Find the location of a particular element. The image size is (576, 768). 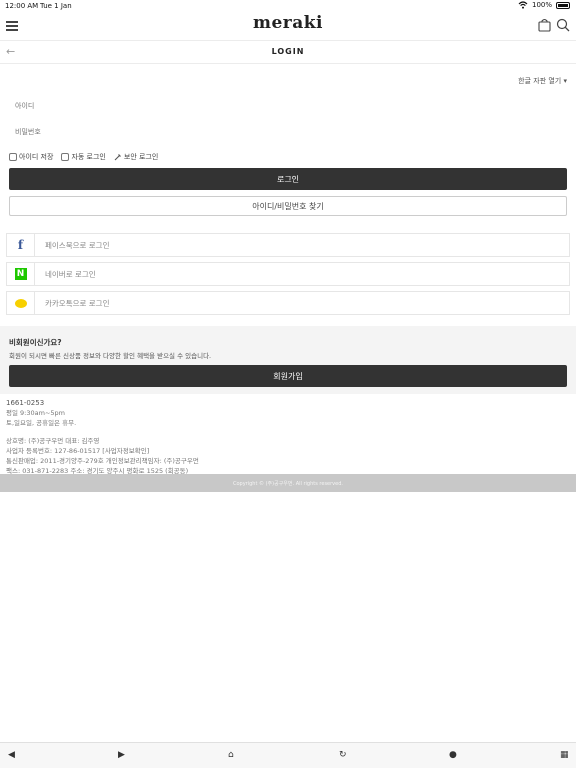

battery-percent: 100% is located at coordinates (541, 5).